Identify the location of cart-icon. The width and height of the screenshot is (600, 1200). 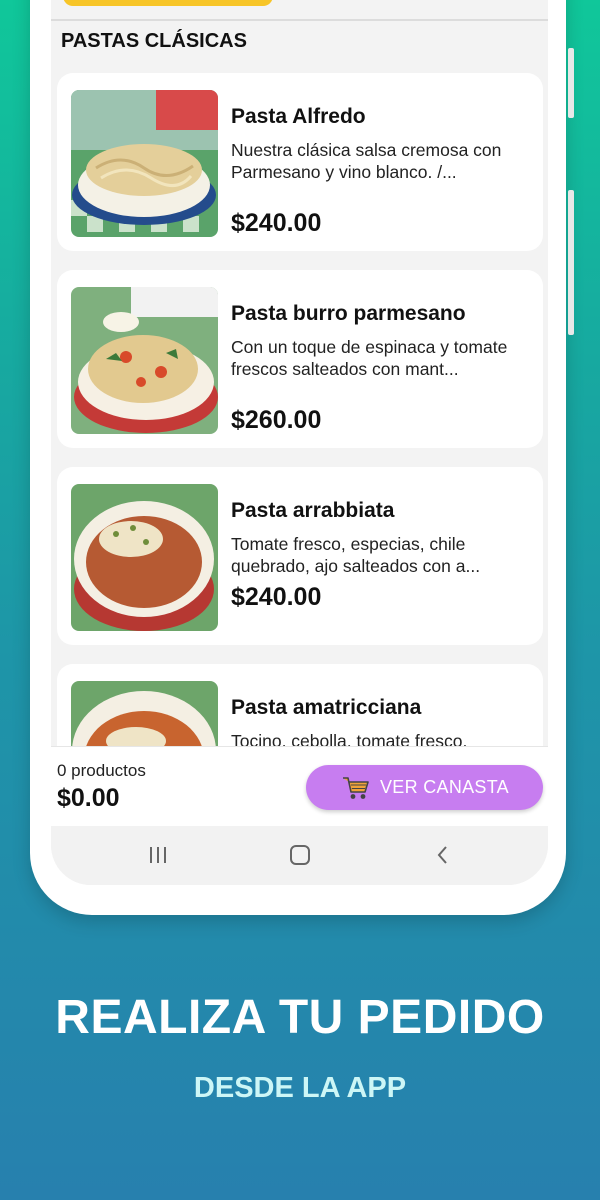
(356, 790).